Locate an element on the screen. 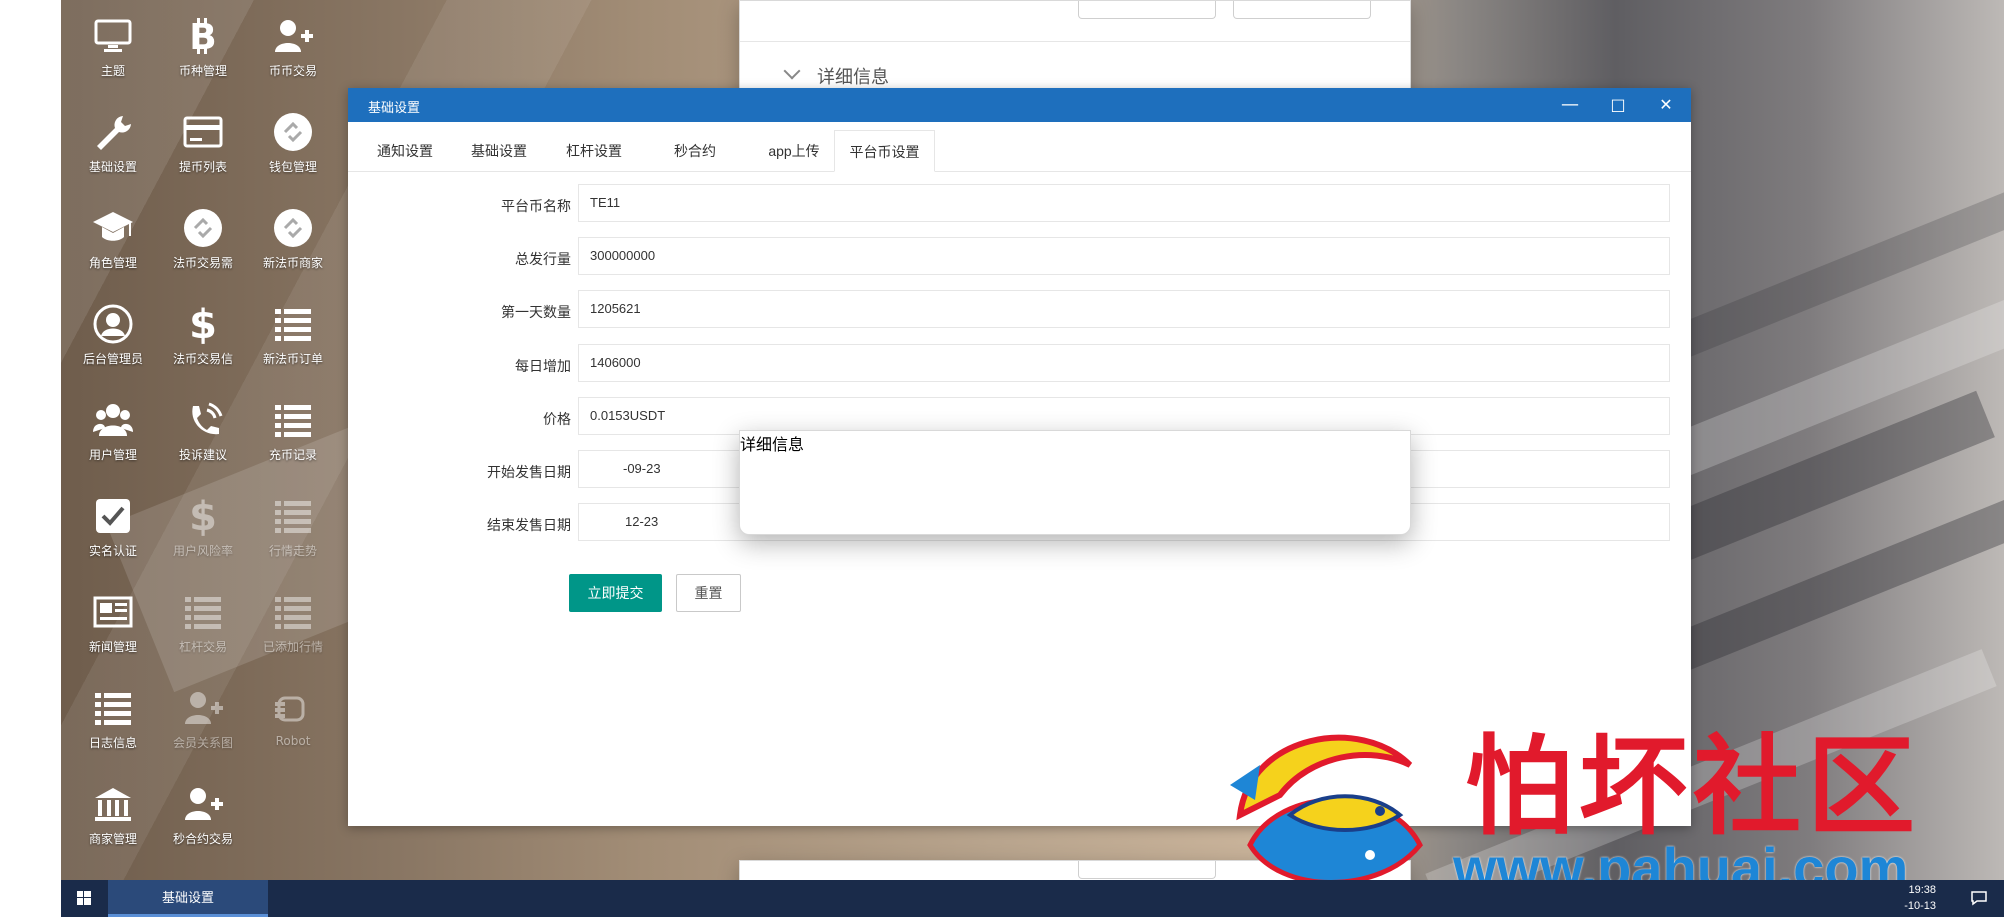 Image resolution: width=2004 pixels, height=917 pixels. desktop-icon-13: 用户管理 is located at coordinates (113, 429).